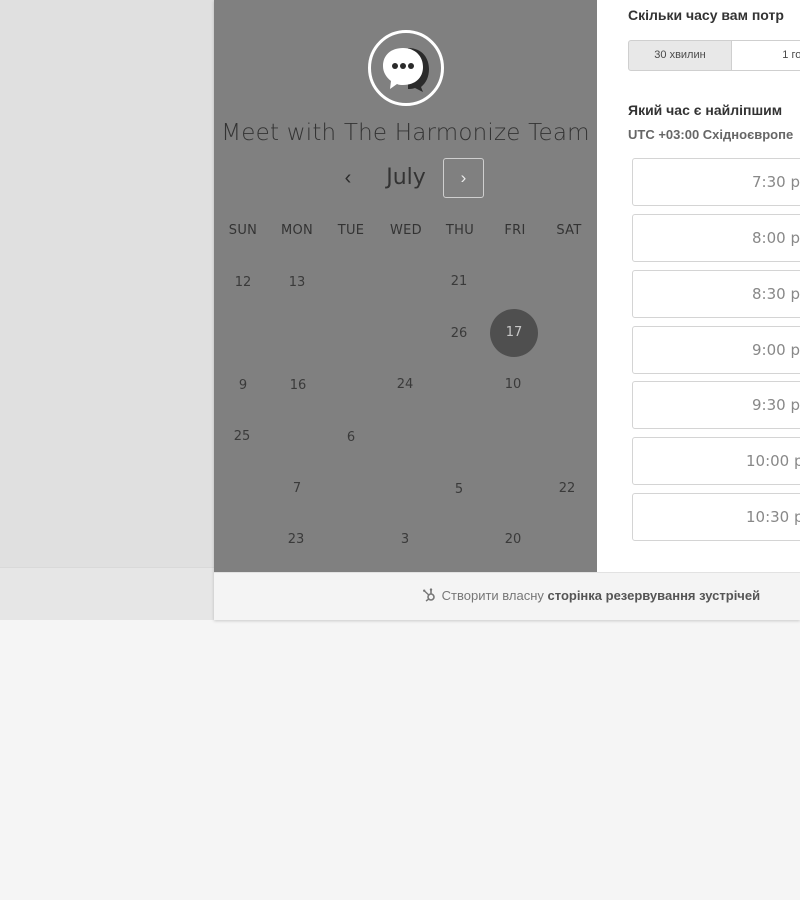  Describe the element at coordinates (459, 334) in the screenshot. I see `calendar-day: 26` at that location.